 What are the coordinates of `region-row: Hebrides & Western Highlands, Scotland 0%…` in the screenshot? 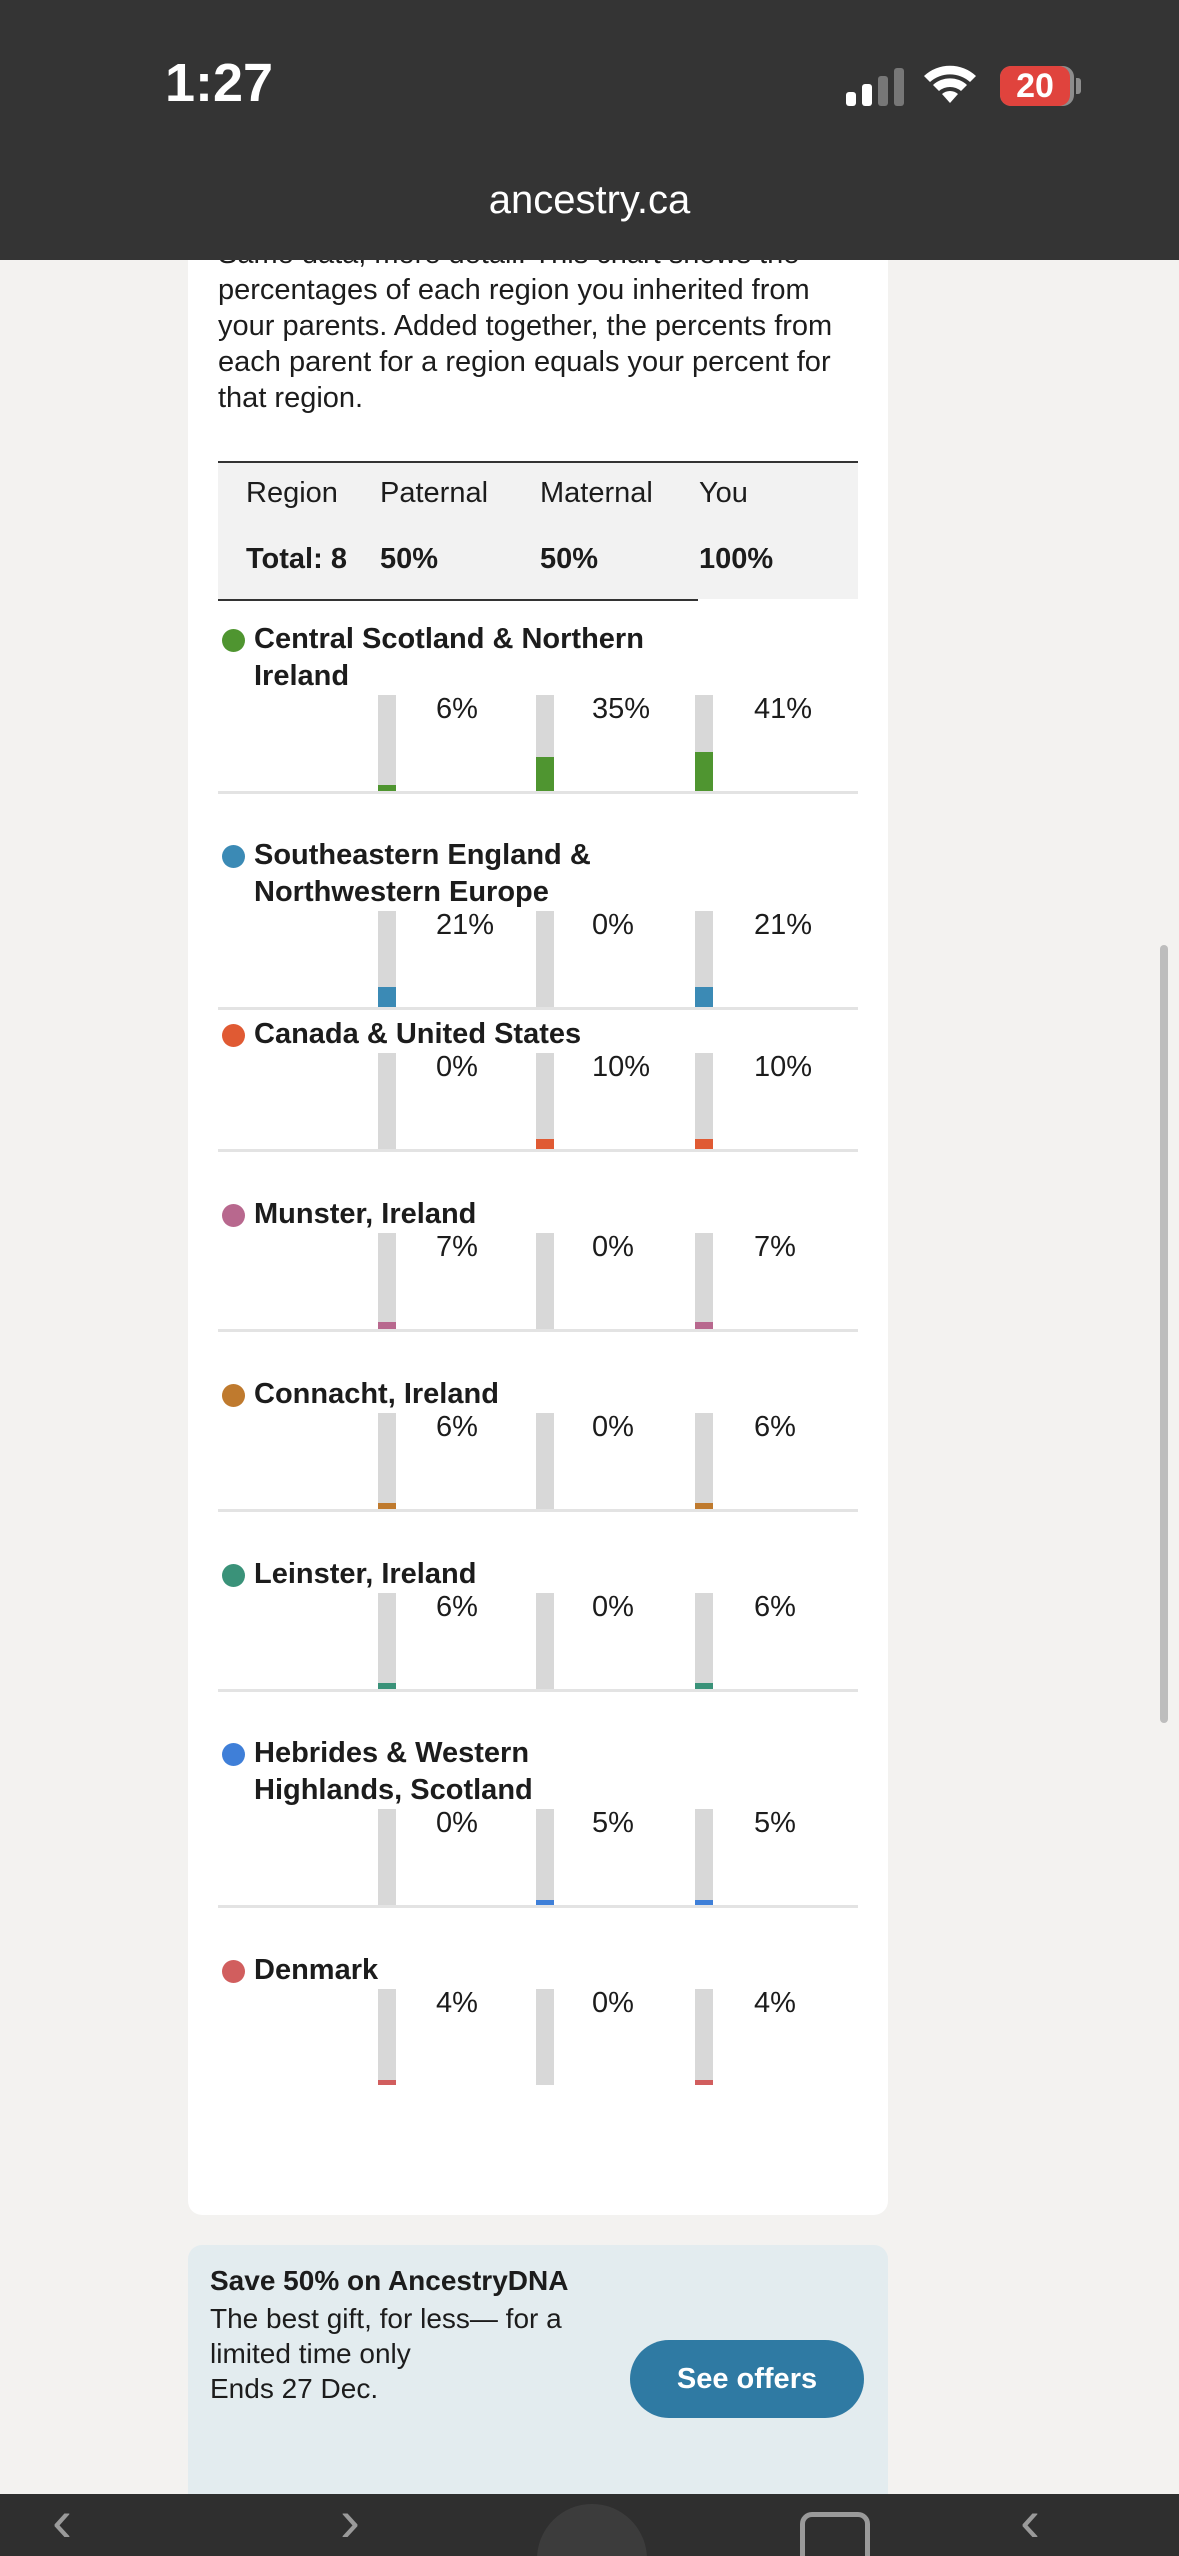 It's located at (538, 1822).